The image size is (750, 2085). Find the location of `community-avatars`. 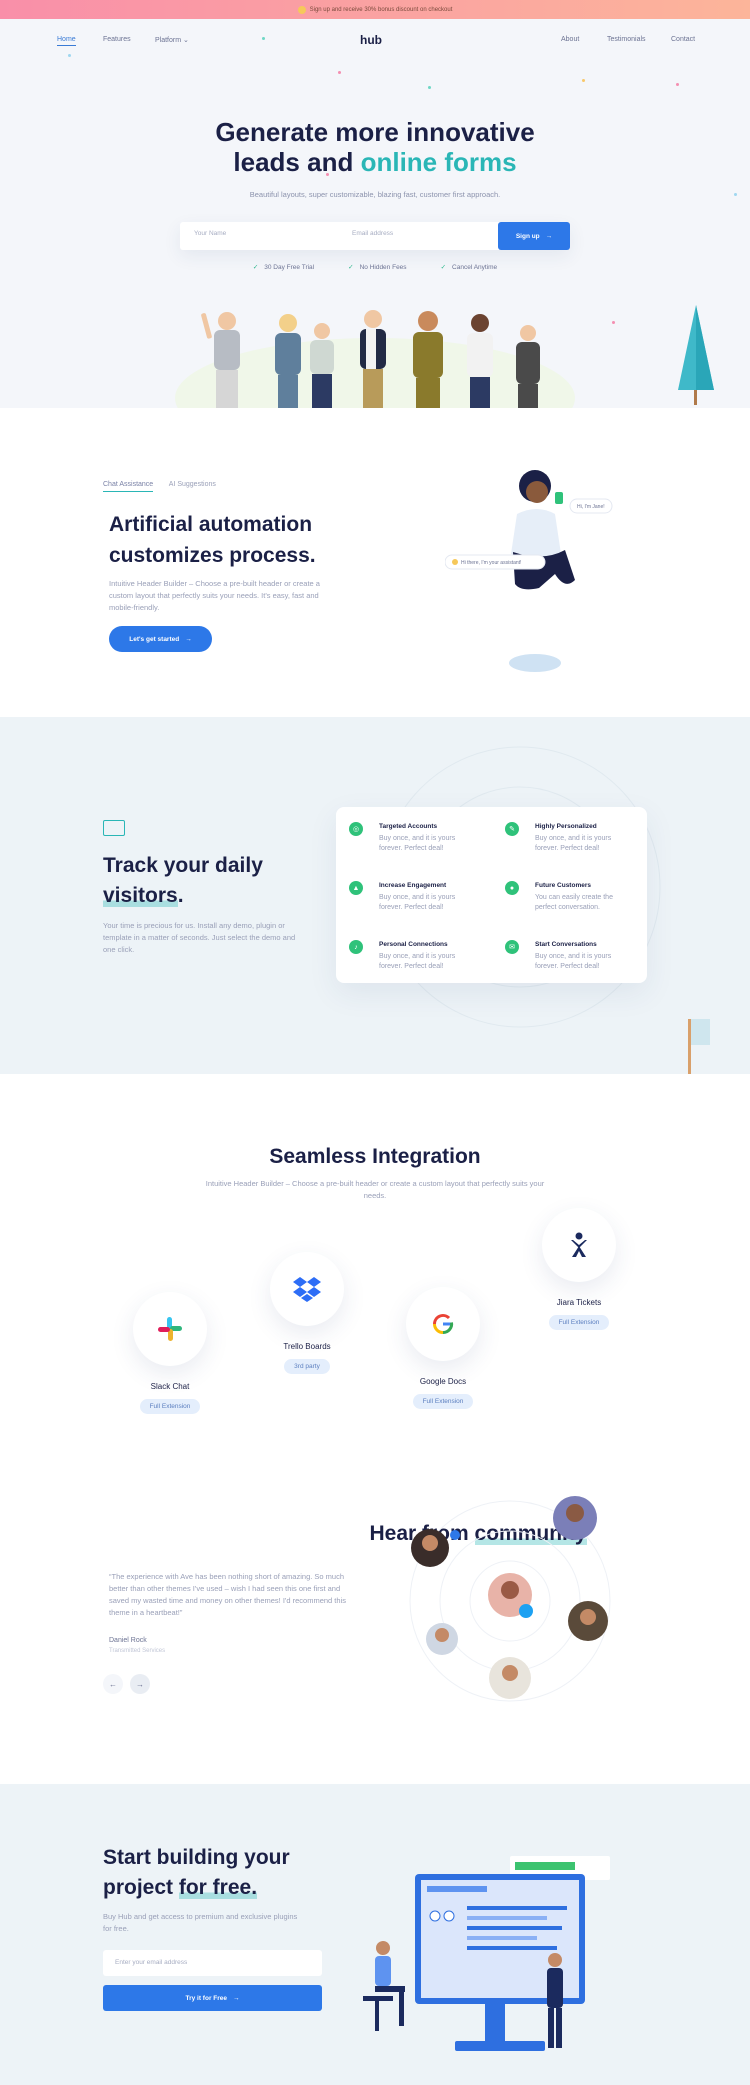

community-avatars is located at coordinates (510, 1599).